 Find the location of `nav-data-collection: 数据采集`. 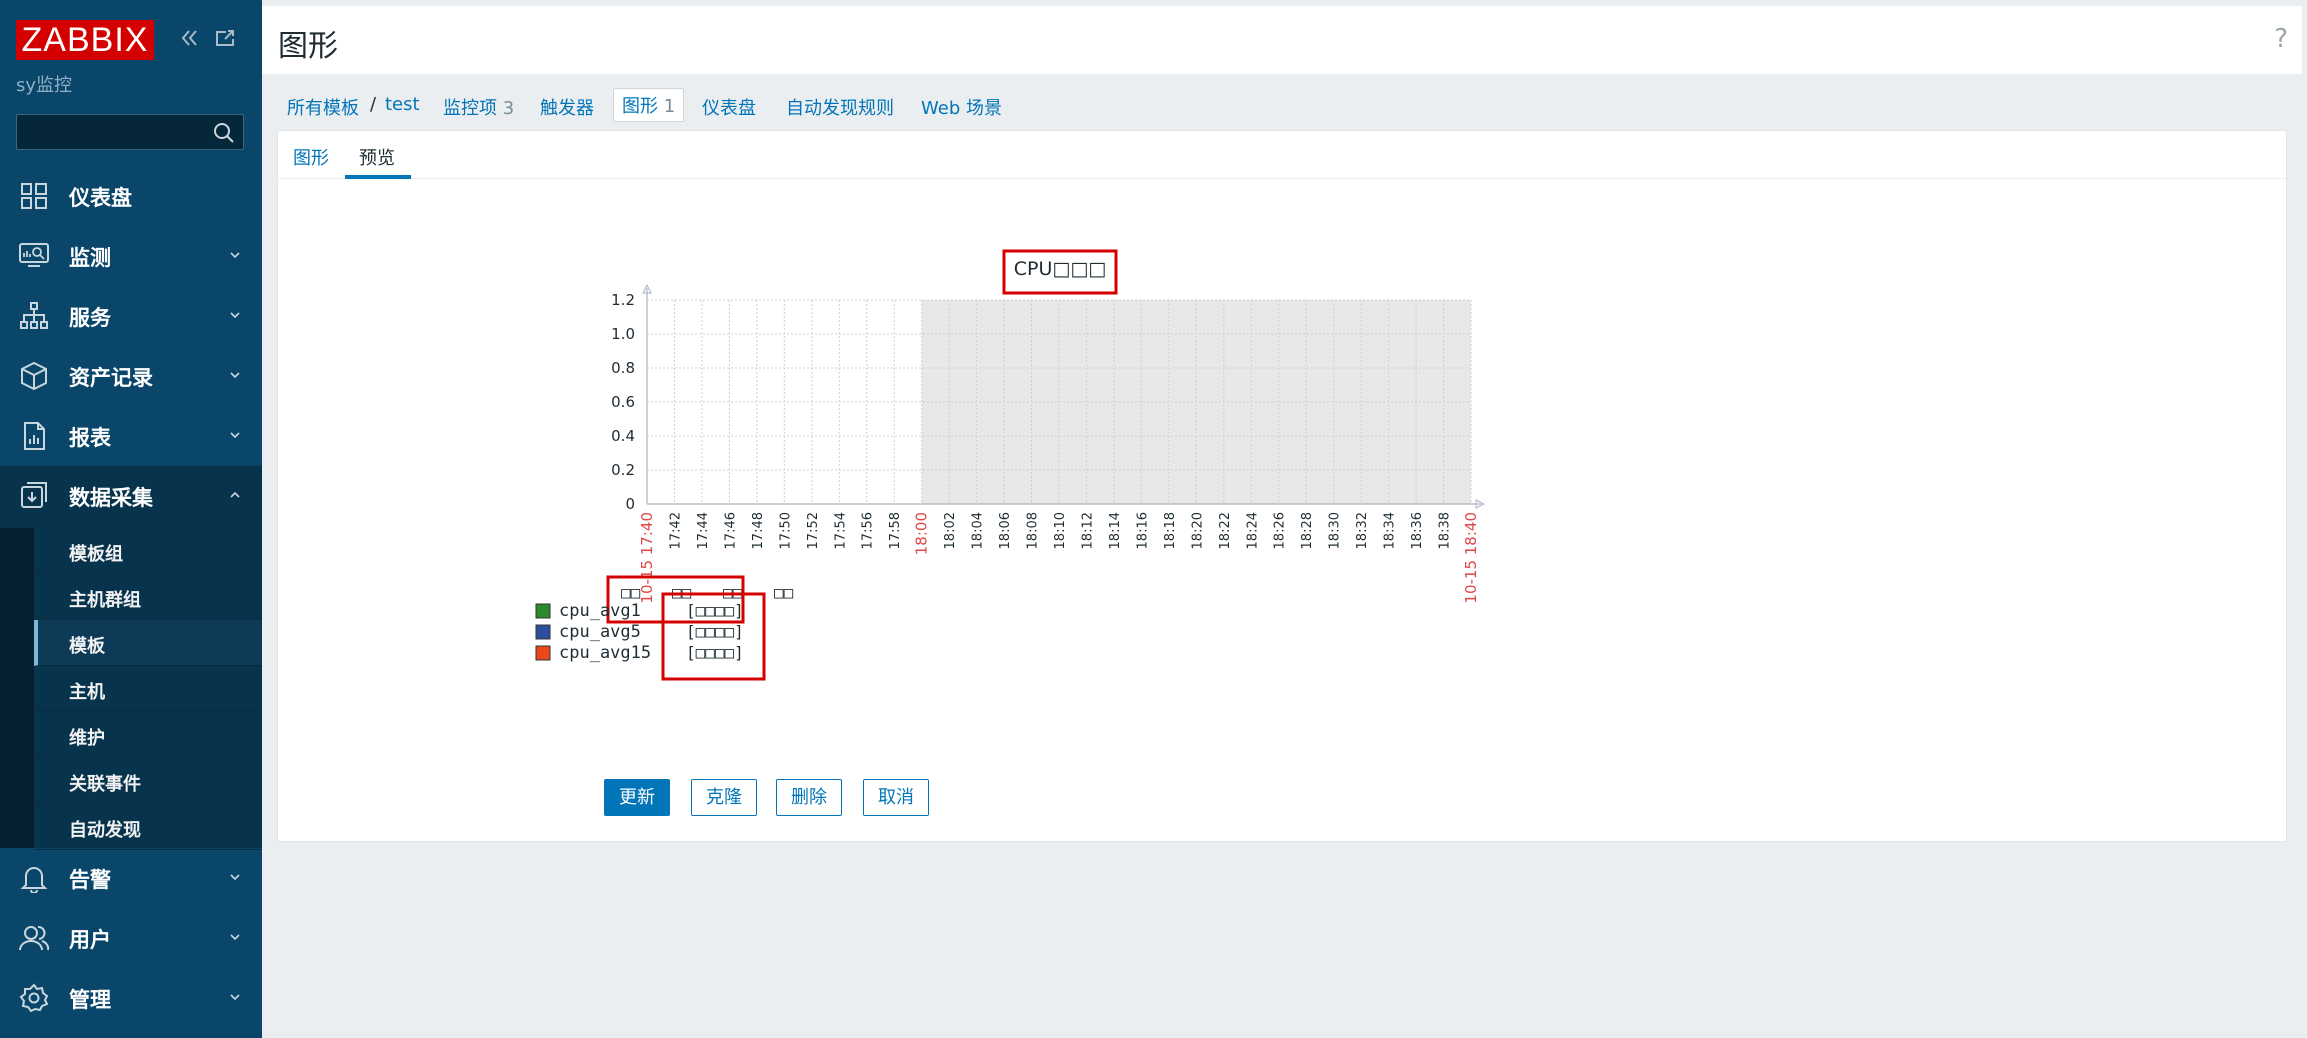

nav-data-collection: 数据采集 is located at coordinates (131, 497).